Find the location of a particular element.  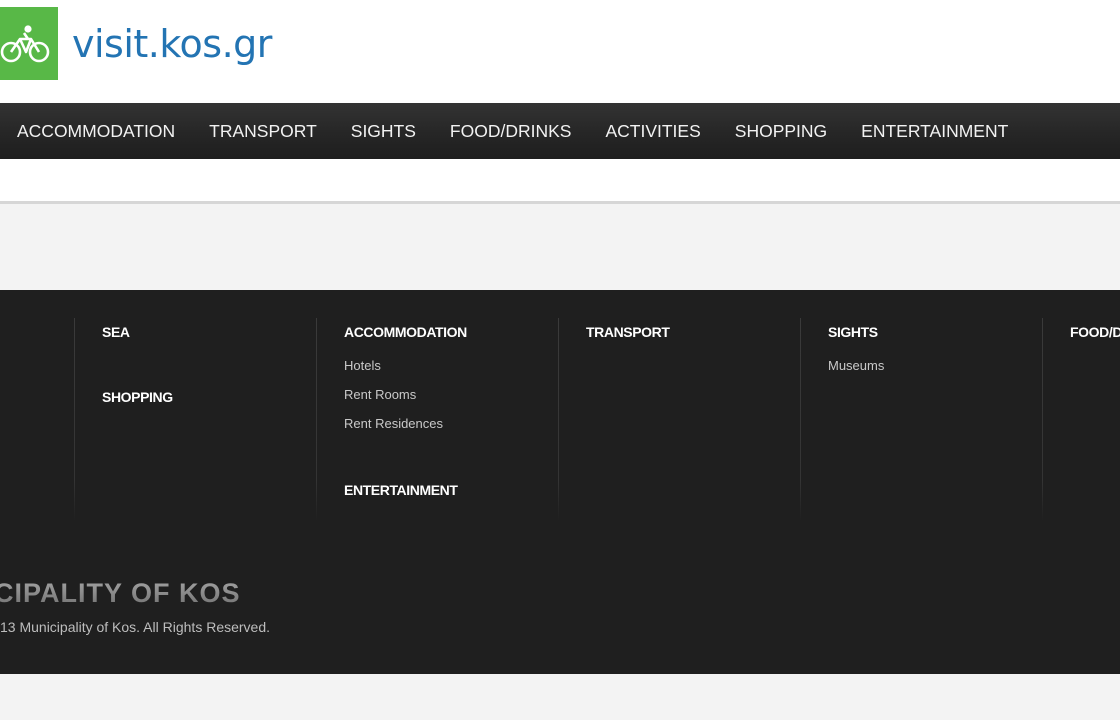

footer-column-3: TRANSPORT is located at coordinates (668, 419).